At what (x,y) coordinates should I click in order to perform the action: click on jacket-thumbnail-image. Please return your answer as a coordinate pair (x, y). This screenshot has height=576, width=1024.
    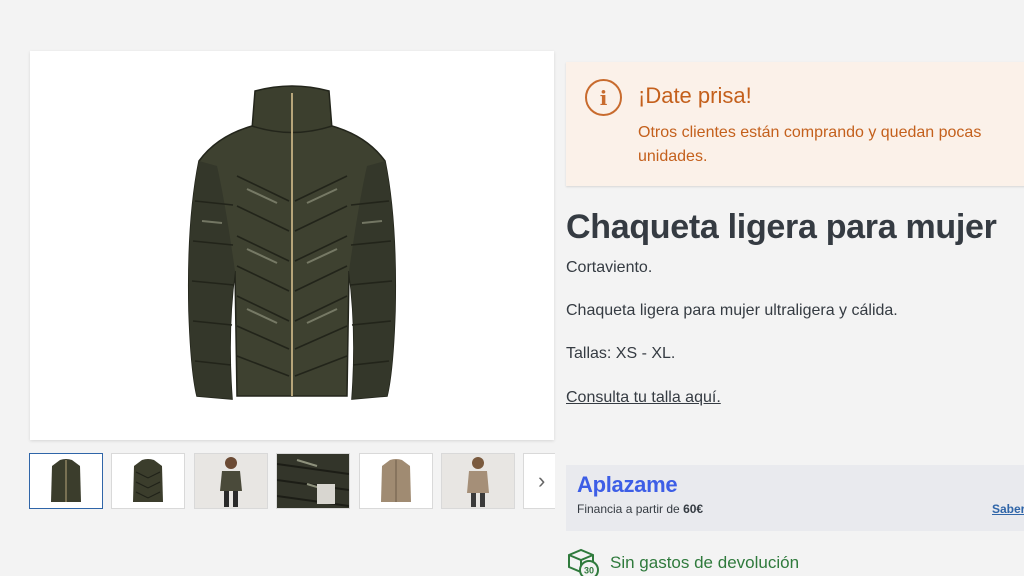
    Looking at the image, I should click on (66, 480).